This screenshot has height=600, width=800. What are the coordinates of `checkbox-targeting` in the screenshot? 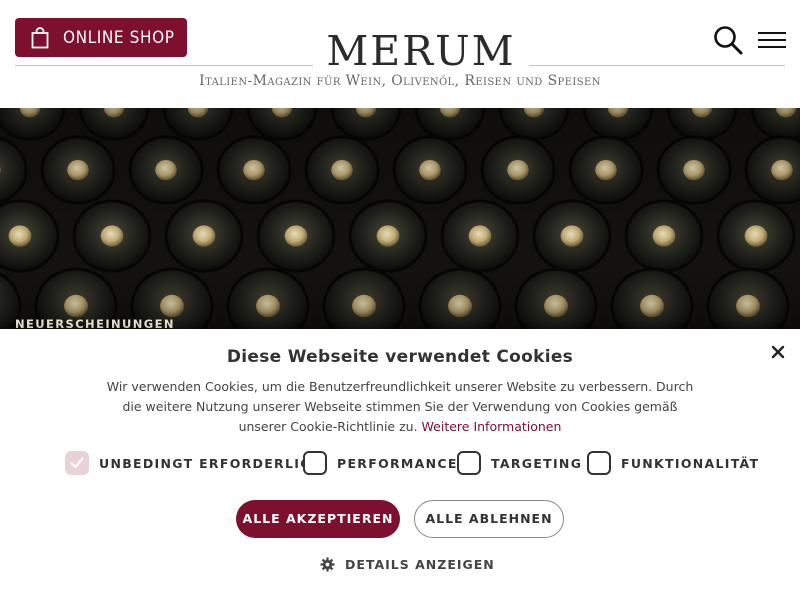 It's located at (469, 463).